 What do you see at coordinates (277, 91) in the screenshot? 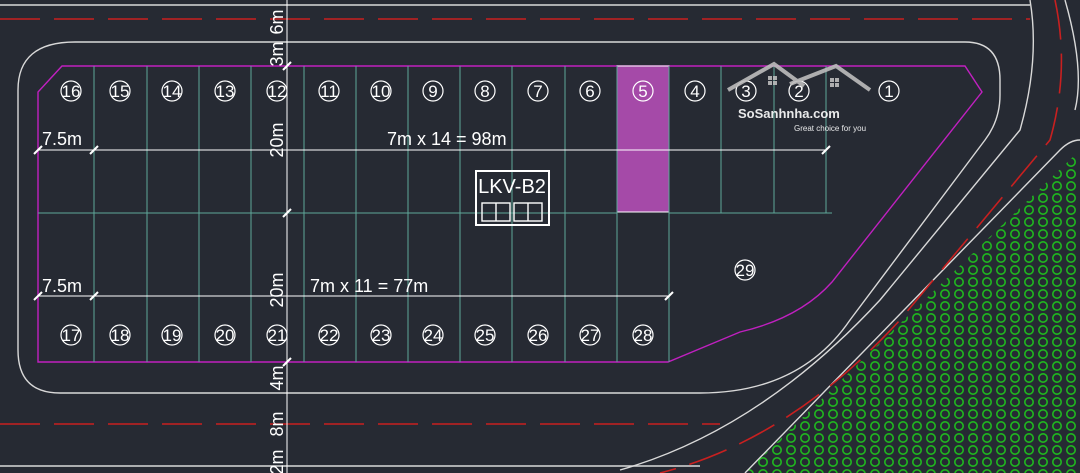
I see `lot-number: 12` at bounding box center [277, 91].